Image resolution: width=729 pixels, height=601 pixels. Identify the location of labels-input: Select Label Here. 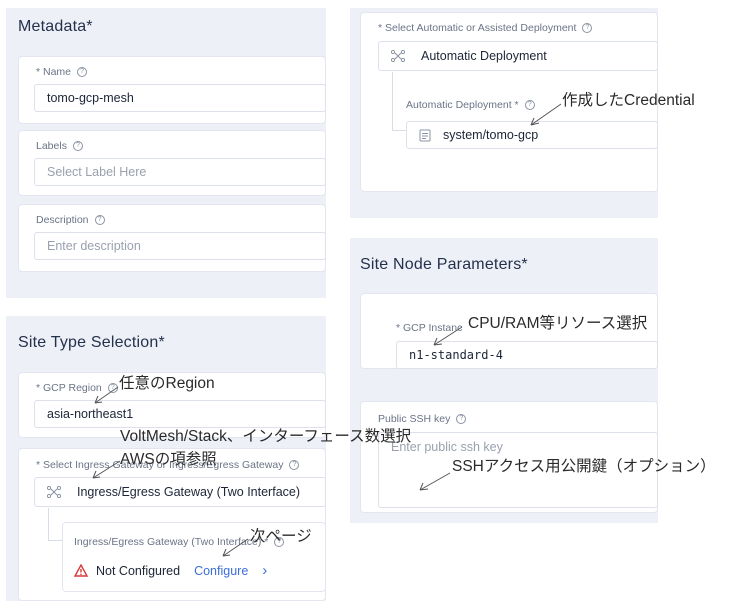
(180, 172).